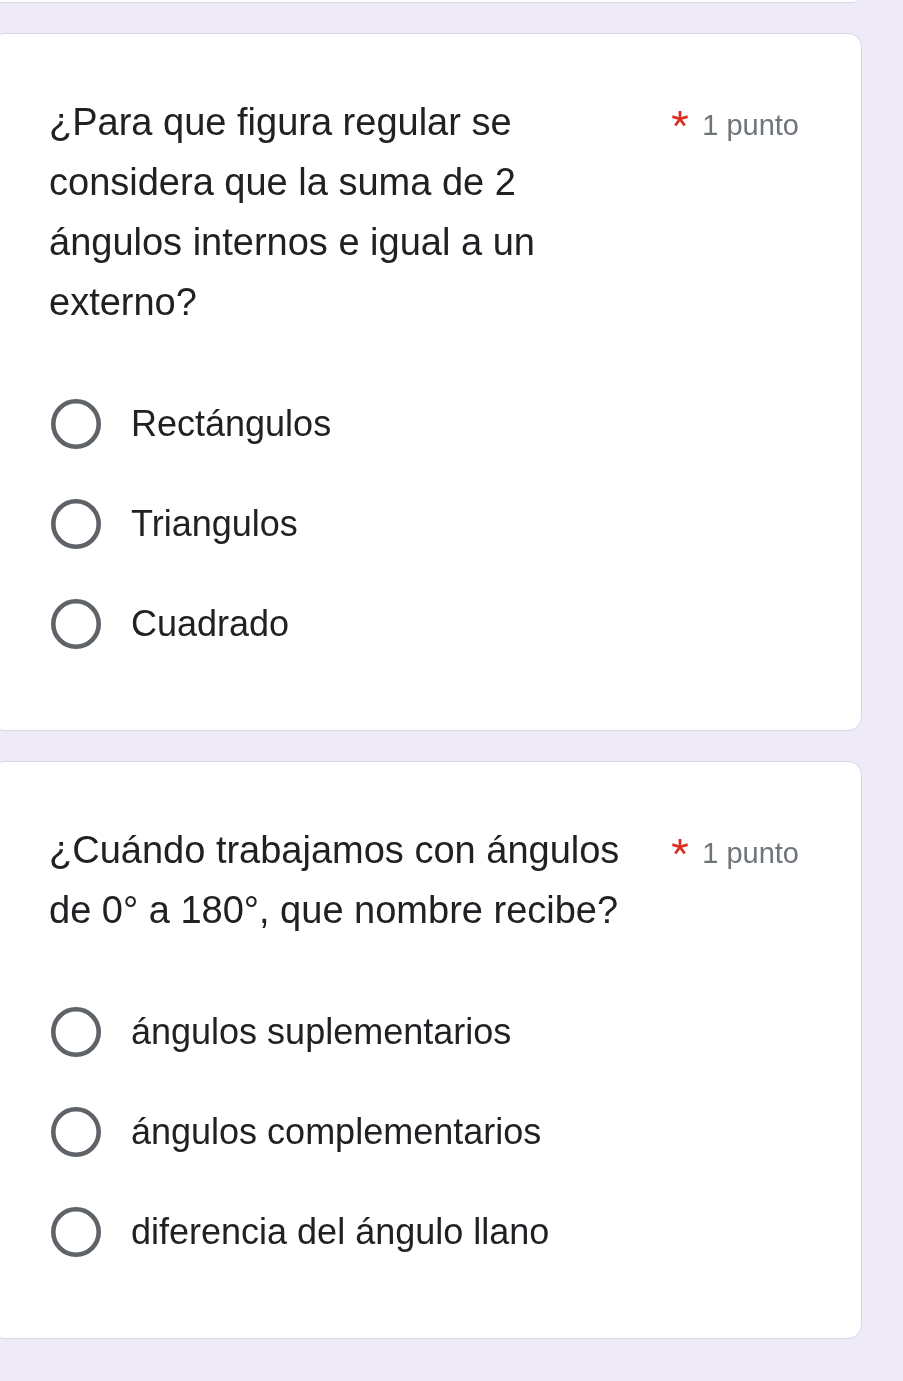 The image size is (903, 1381). Describe the element at coordinates (335, 880) in the screenshot. I see `question-text: ¿Cuándo trabajamos con ángulos de 0° a 180°, que nombre recibe?` at that location.